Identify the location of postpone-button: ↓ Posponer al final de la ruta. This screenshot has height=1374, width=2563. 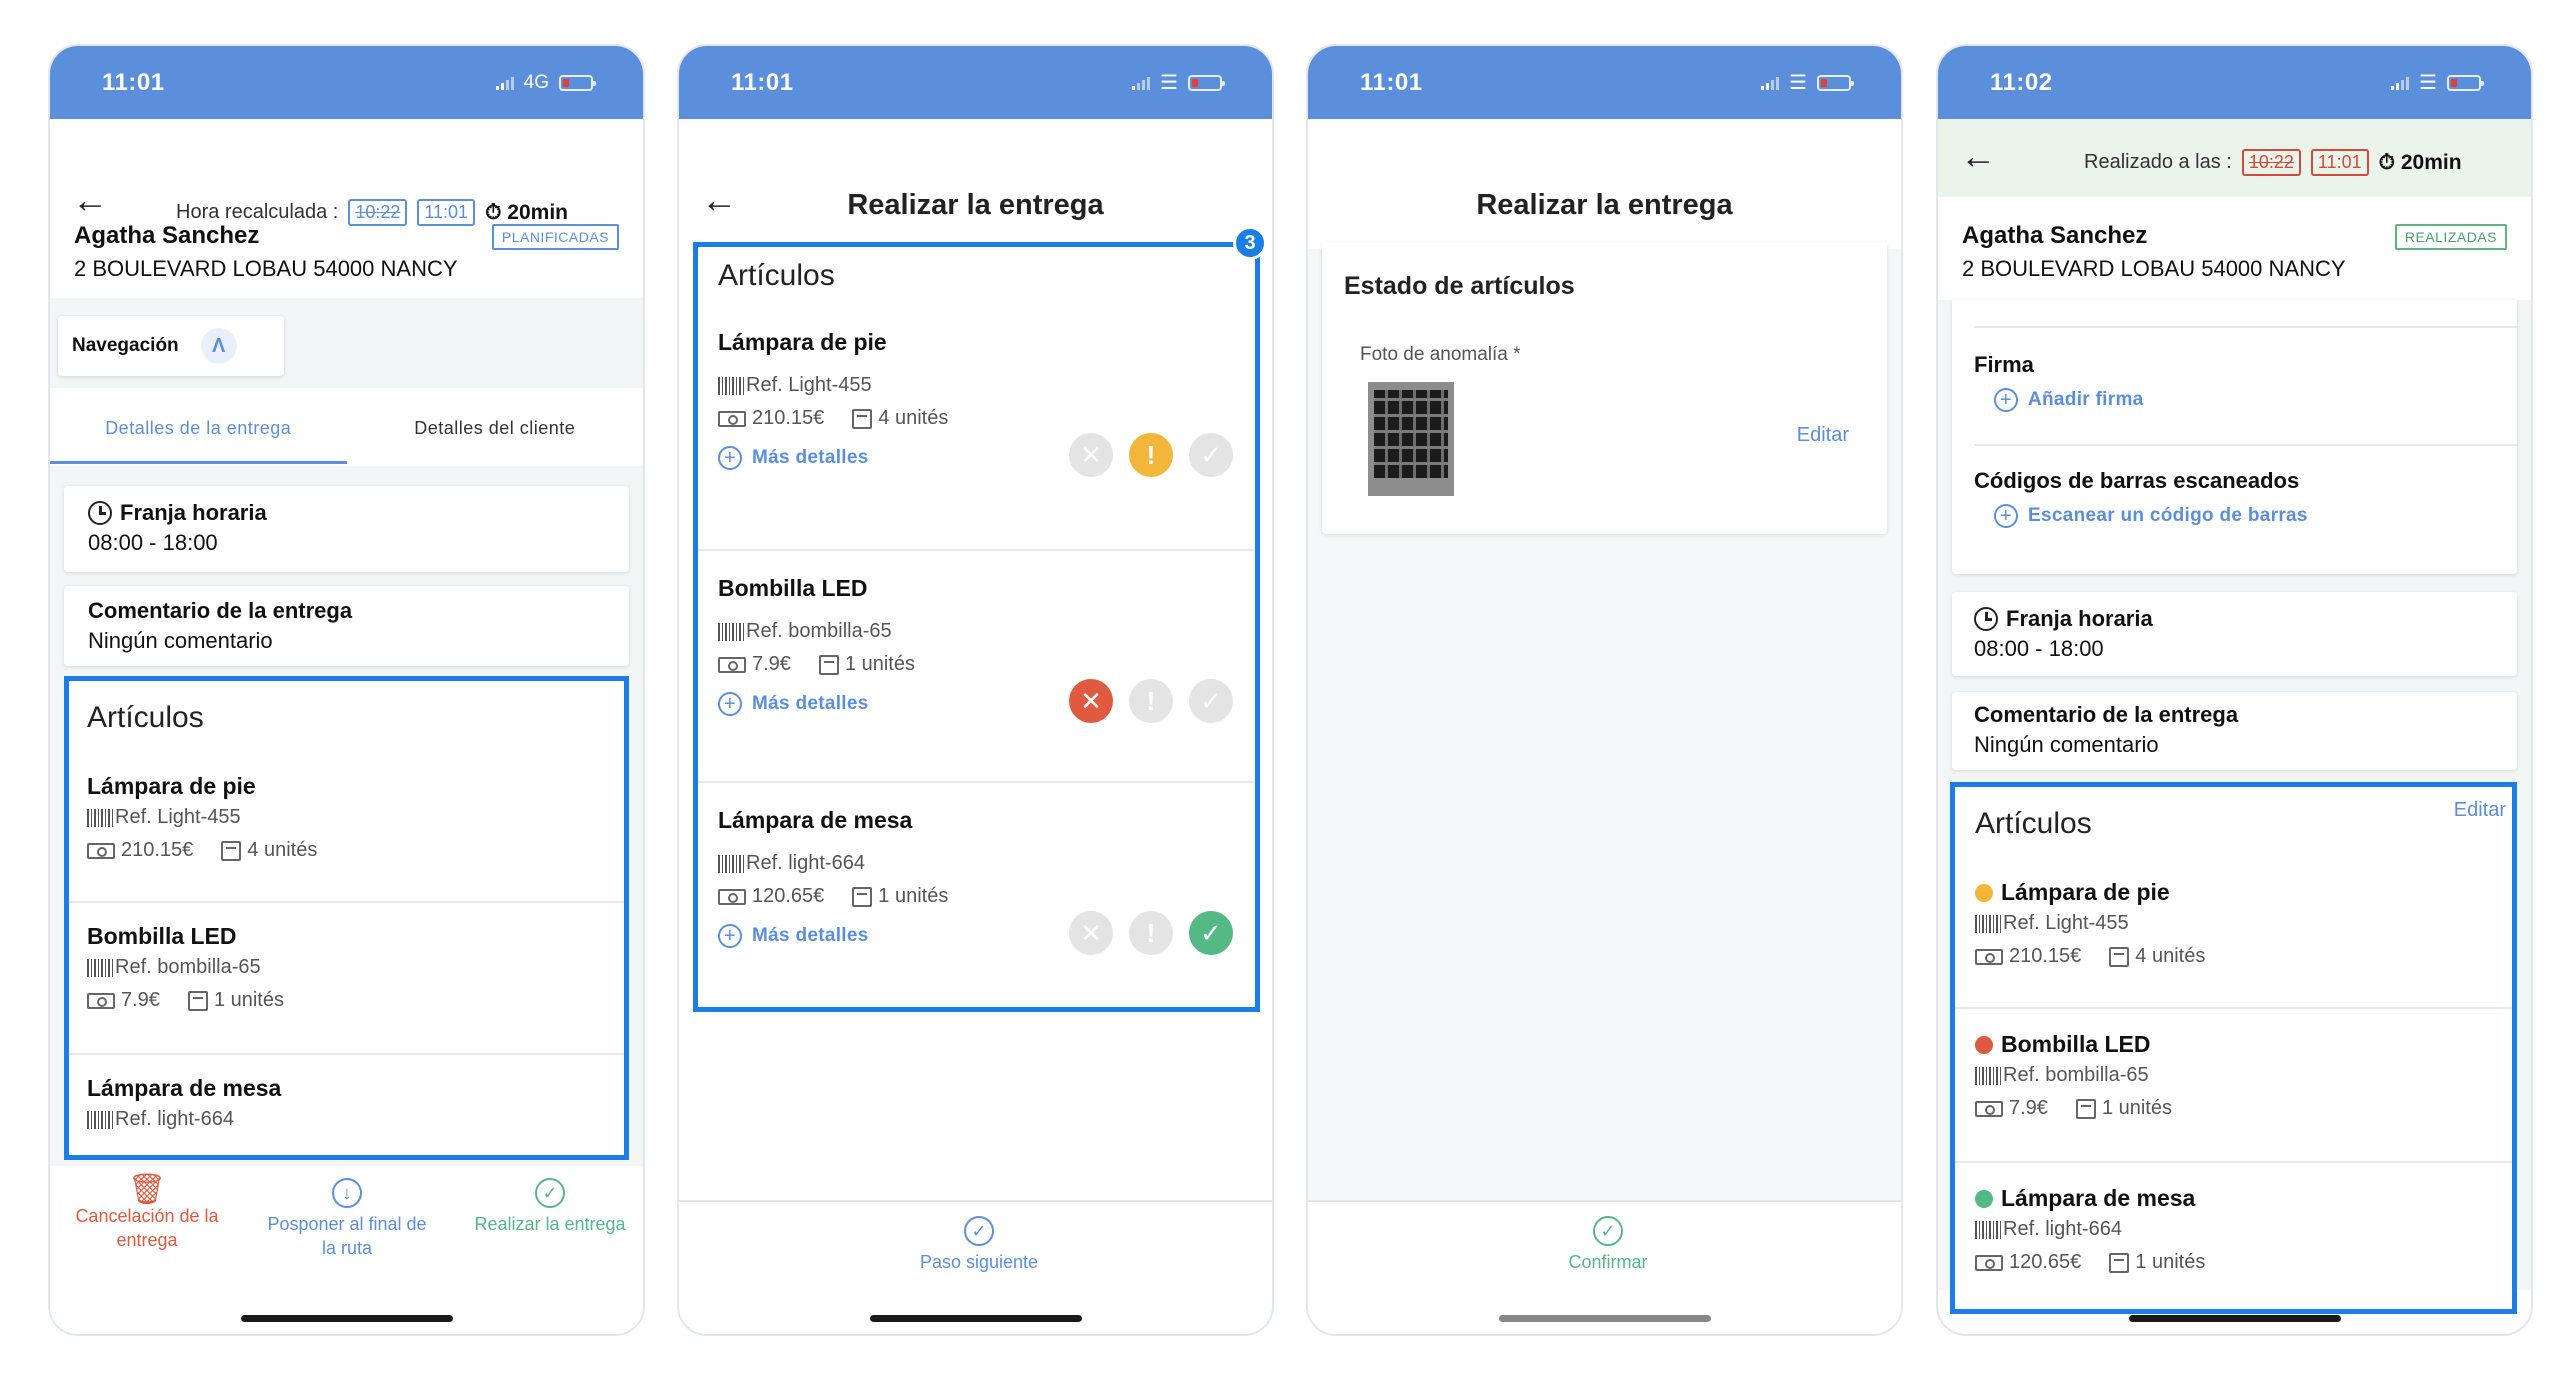
(347, 1219).